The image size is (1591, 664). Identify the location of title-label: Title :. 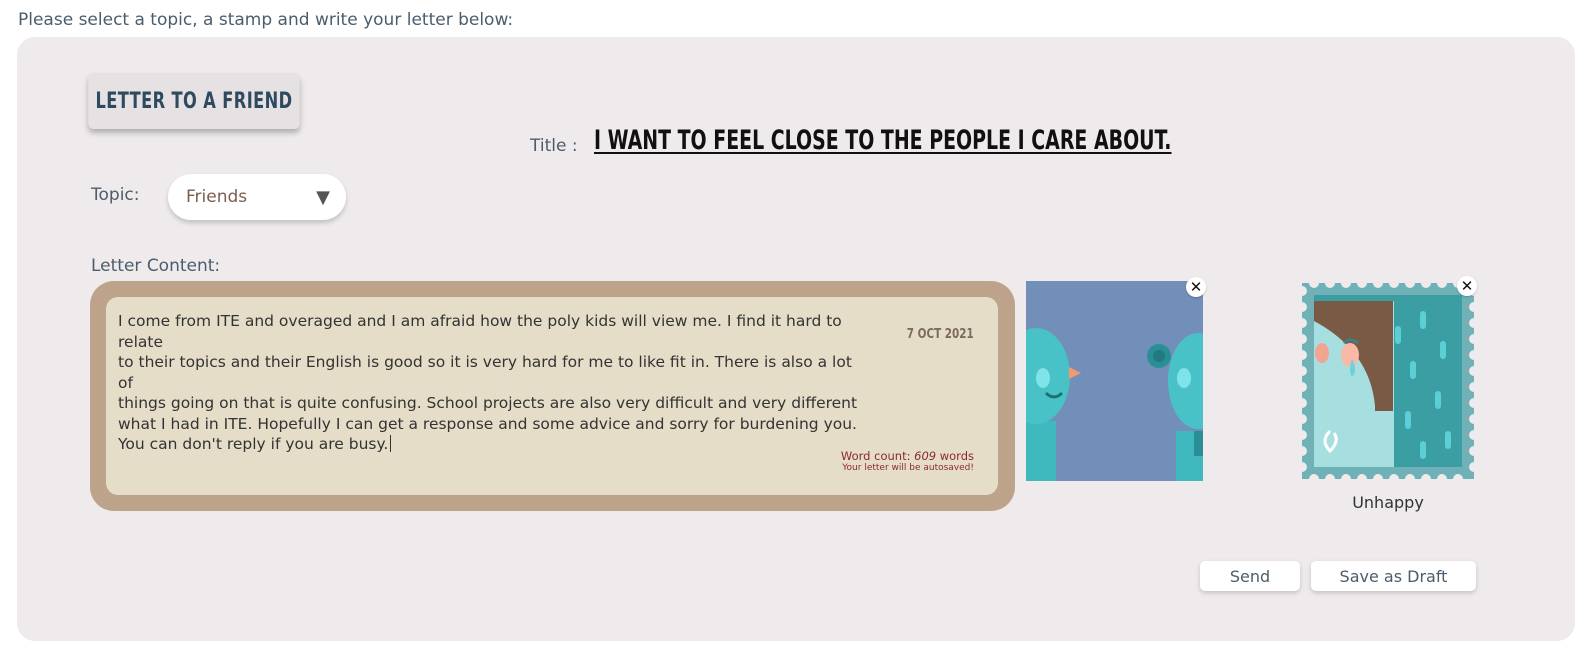
(554, 146).